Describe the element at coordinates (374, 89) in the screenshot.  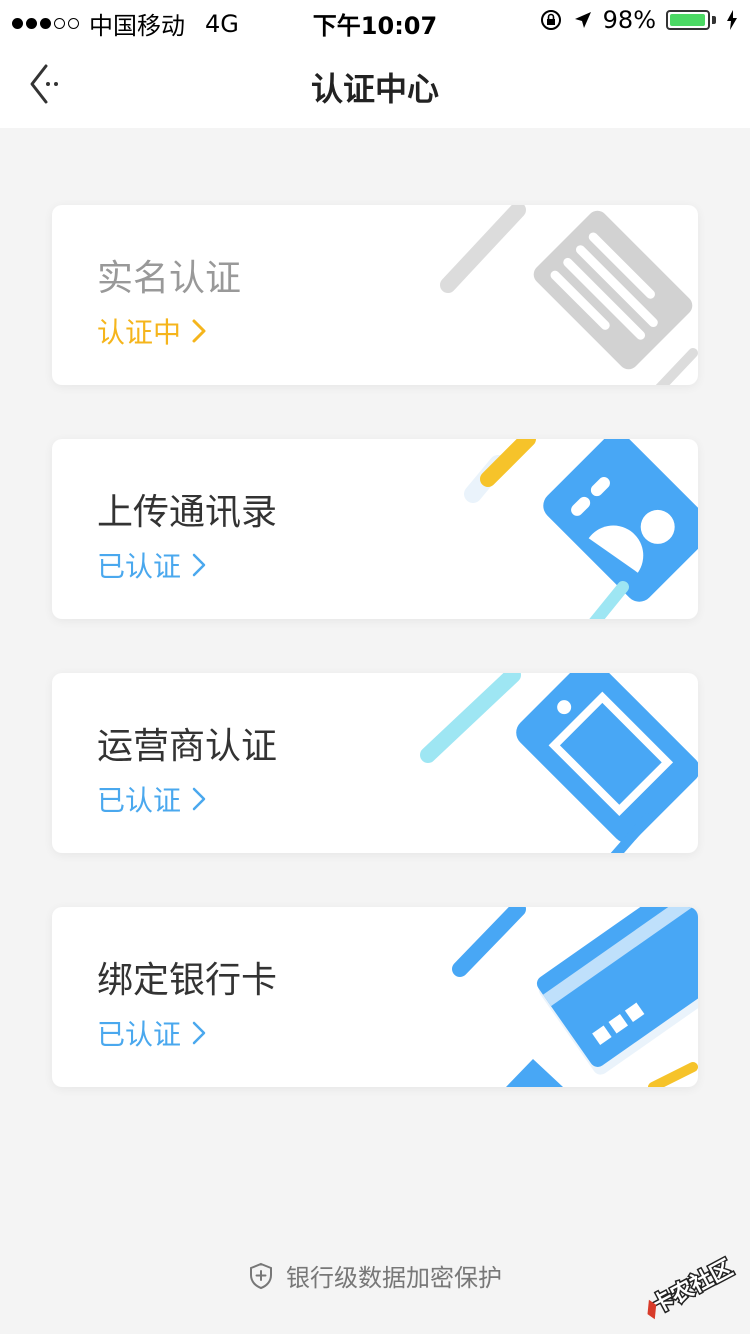
I see `page-title: 认证中心` at that location.